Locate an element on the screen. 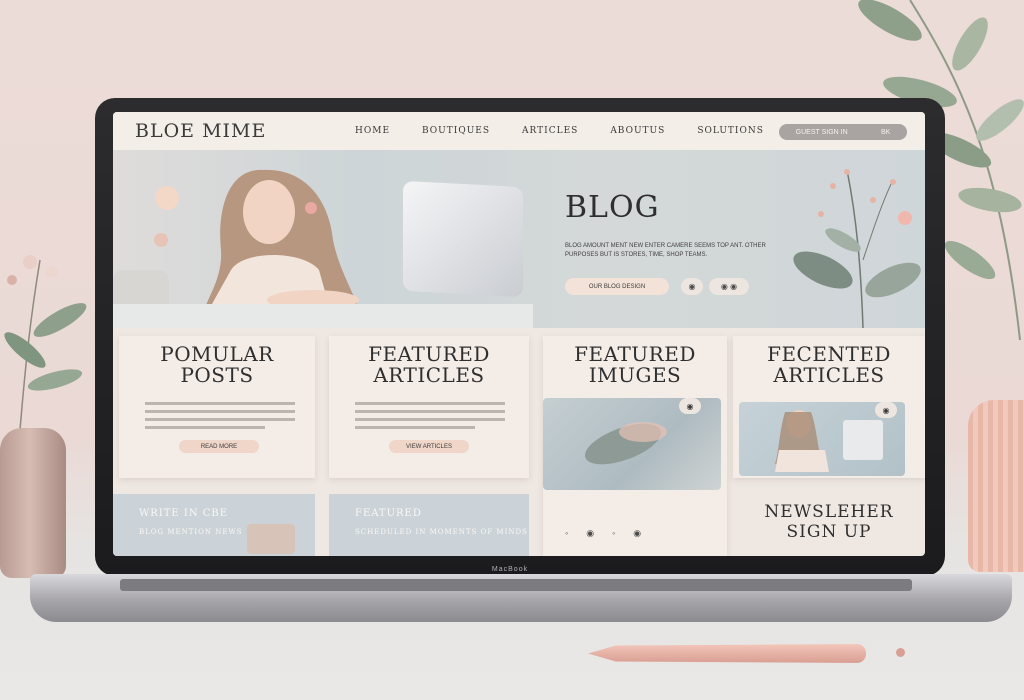 The height and width of the screenshot is (700, 1024). recent-articles-badge: ◉ is located at coordinates (886, 410).